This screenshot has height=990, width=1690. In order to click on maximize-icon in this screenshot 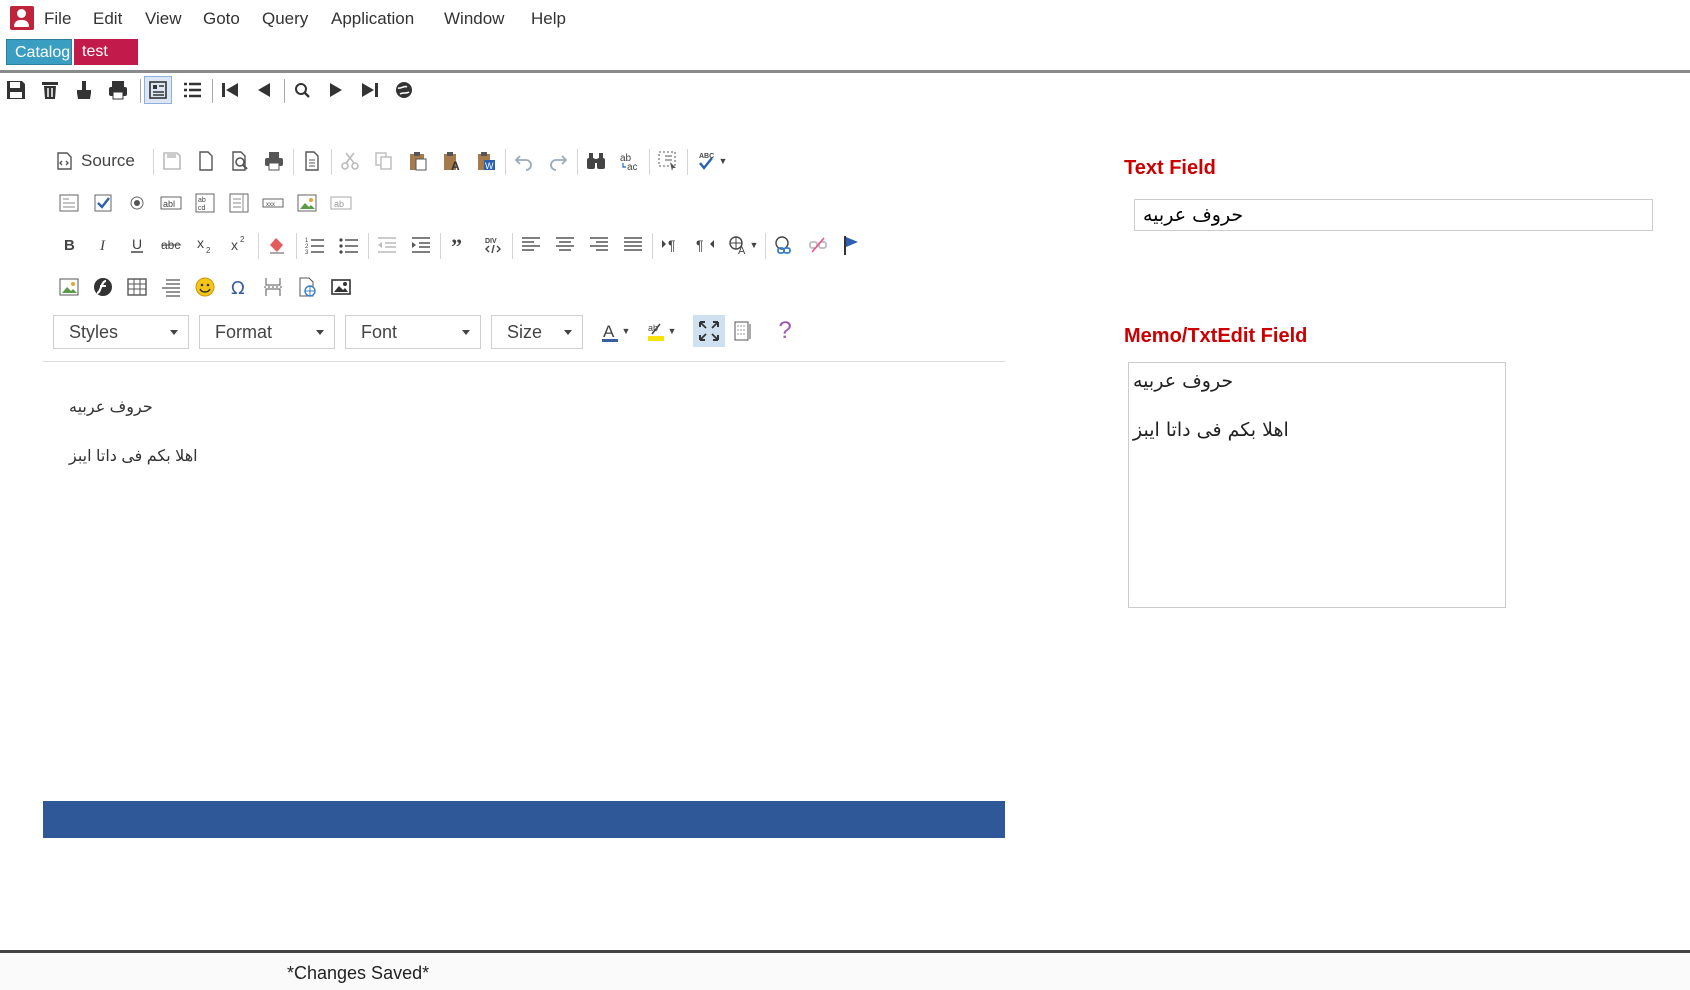, I will do `click(709, 331)`.